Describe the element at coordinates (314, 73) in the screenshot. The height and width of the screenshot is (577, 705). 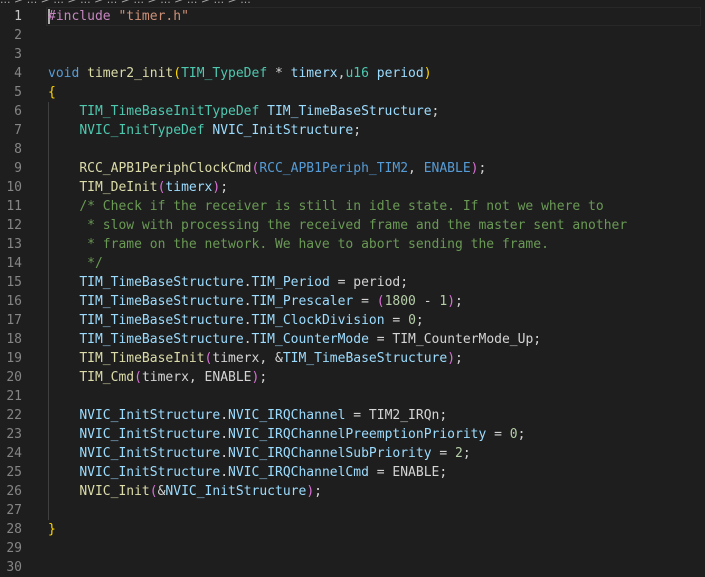
I see `code-token: timerx` at that location.